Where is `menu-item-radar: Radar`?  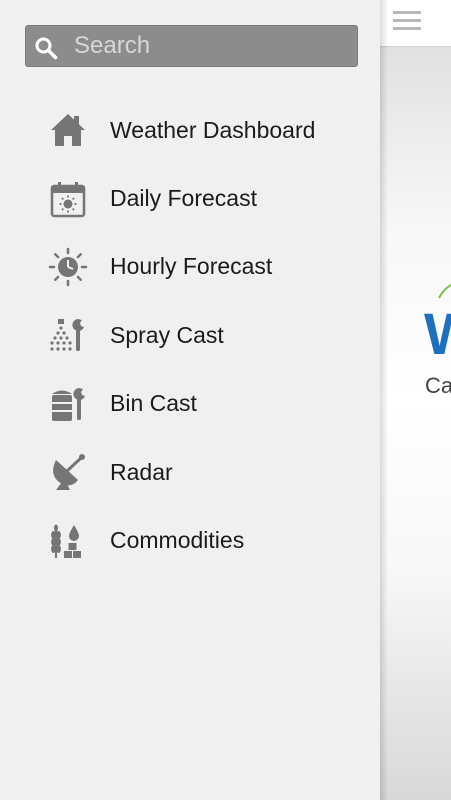
menu-item-radar: Radar is located at coordinates (190, 472).